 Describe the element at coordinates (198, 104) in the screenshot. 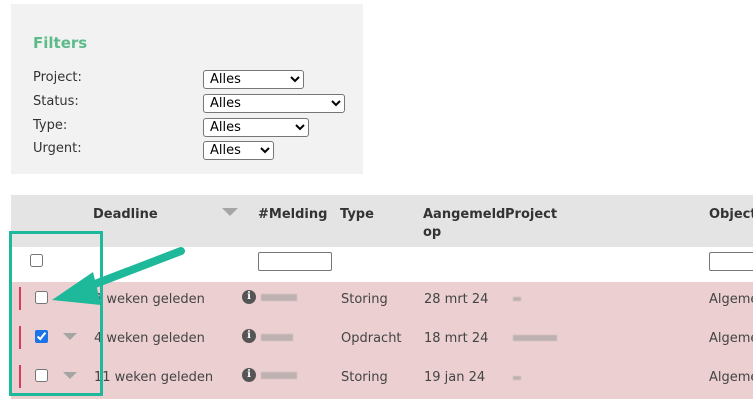

I see `filter-status: Status: Alles` at that location.